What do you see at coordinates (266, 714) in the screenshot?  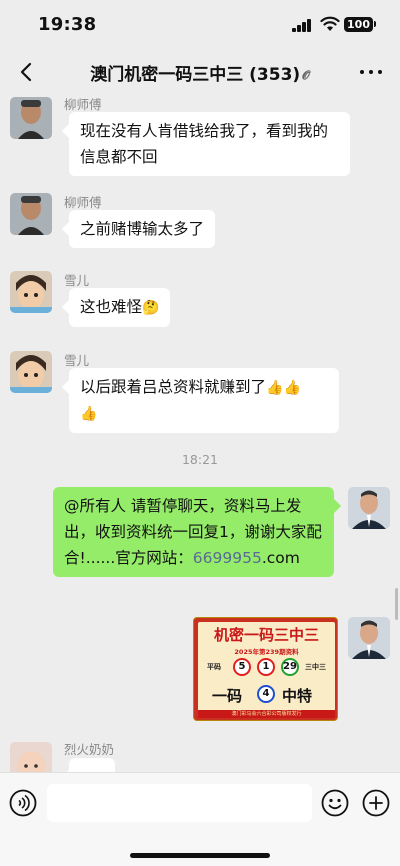 I see `lottery-footer: 澳门彩马会六合彩公司版权发行` at bounding box center [266, 714].